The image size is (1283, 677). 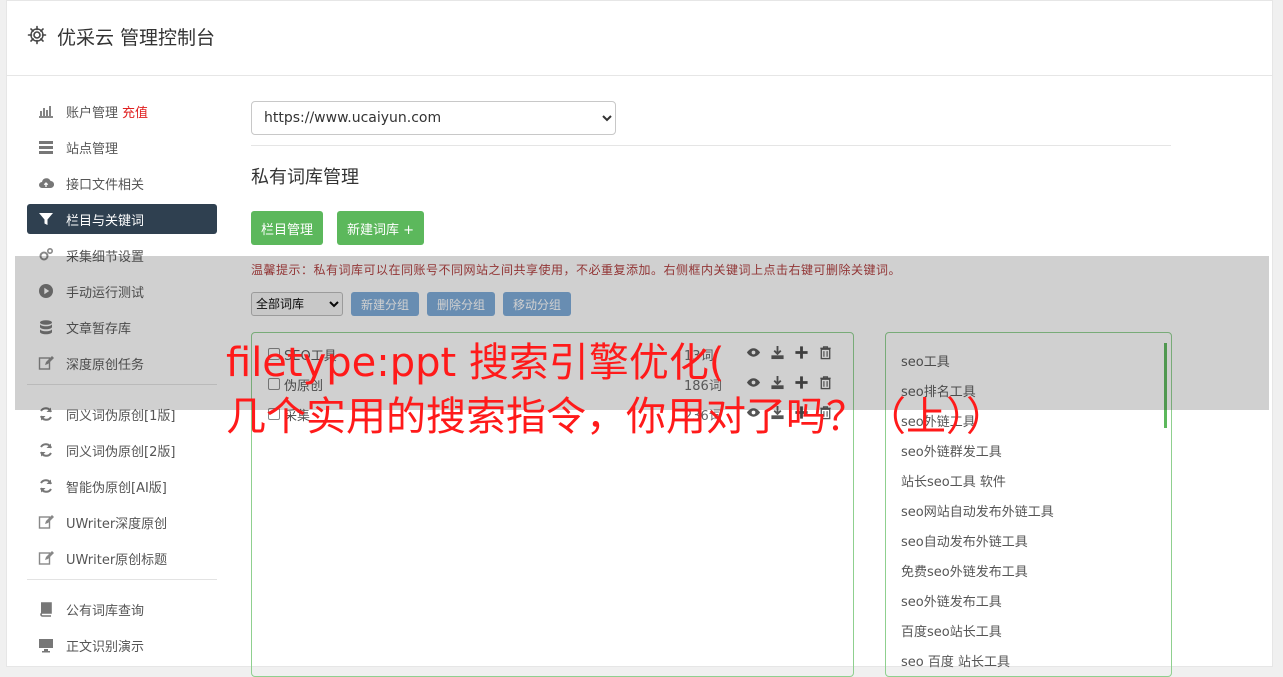 I want to click on sidebar-divider, so click(x=122, y=579).